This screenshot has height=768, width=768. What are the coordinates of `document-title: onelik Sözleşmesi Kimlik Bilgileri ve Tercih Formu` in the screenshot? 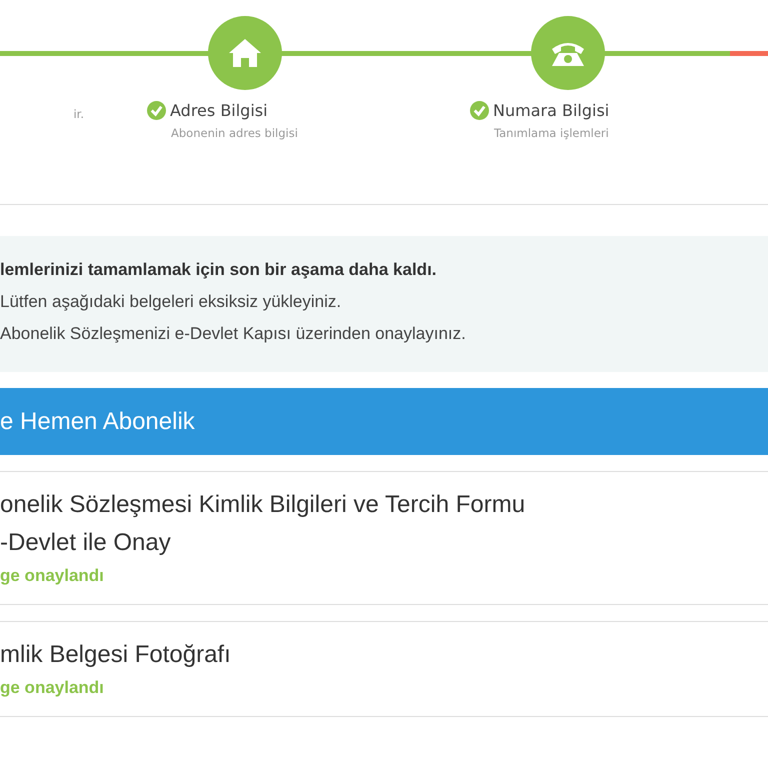 It's located at (263, 505).